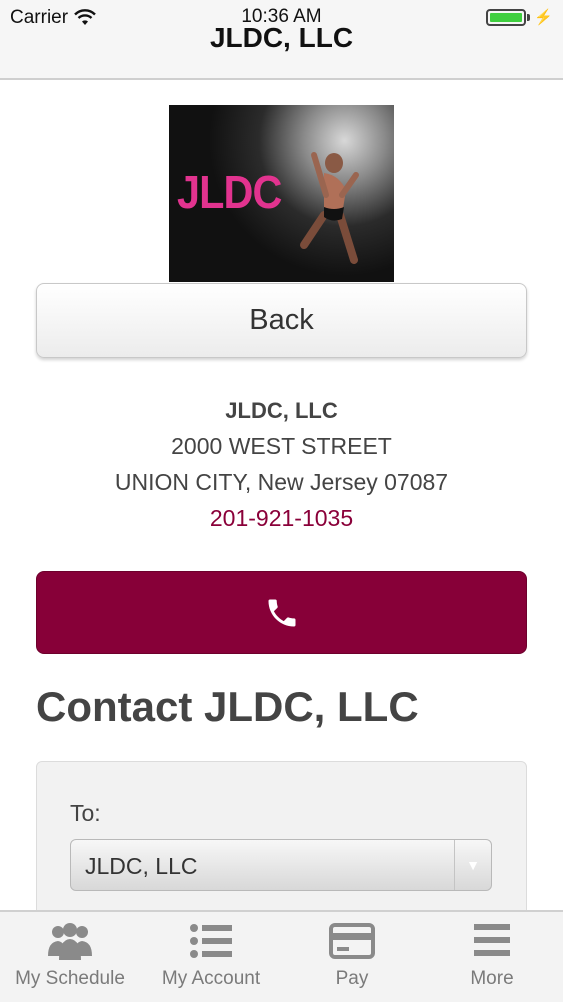 The width and height of the screenshot is (563, 1002). I want to click on business-logo: JLDC, so click(281, 193).